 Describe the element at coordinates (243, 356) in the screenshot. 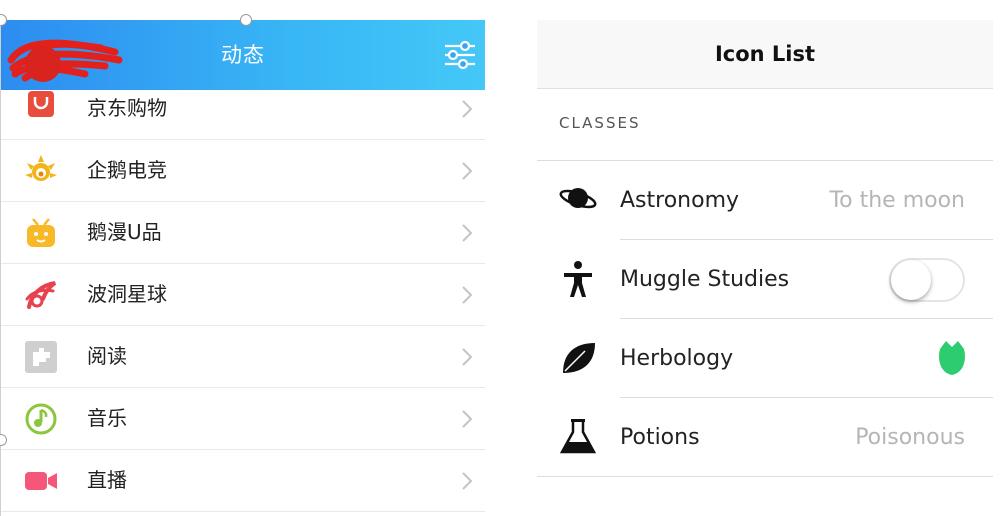

I see `menu-item-reading: 阅读` at that location.